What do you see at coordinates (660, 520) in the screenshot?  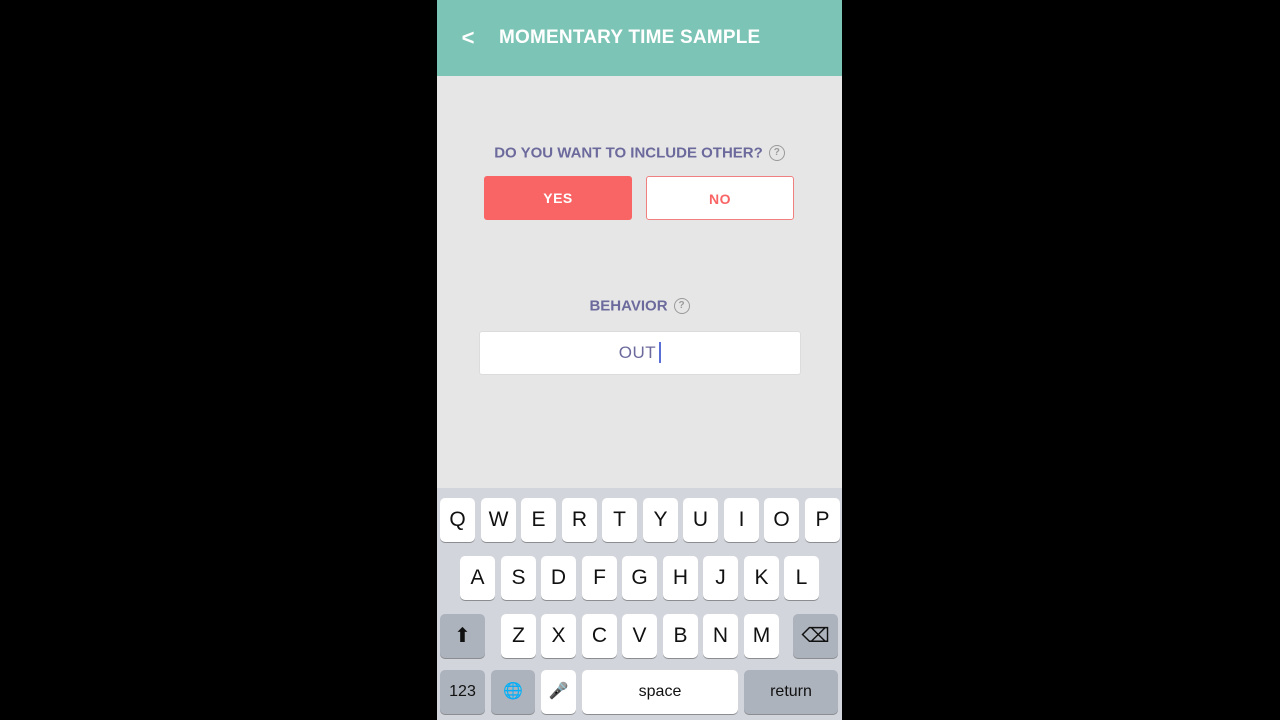 I see `key-y: Y` at bounding box center [660, 520].